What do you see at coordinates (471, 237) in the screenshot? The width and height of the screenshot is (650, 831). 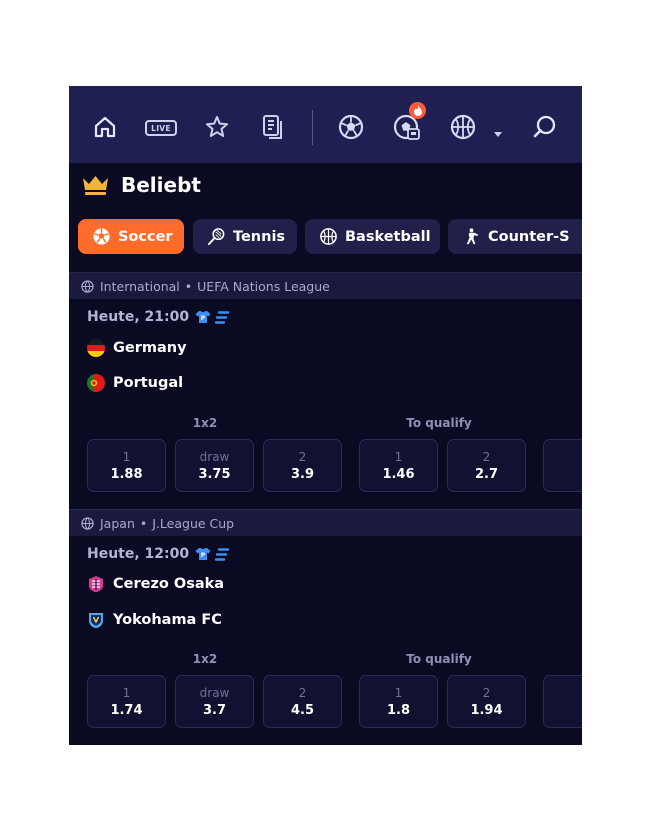 I see `counter-strike-icon` at bounding box center [471, 237].